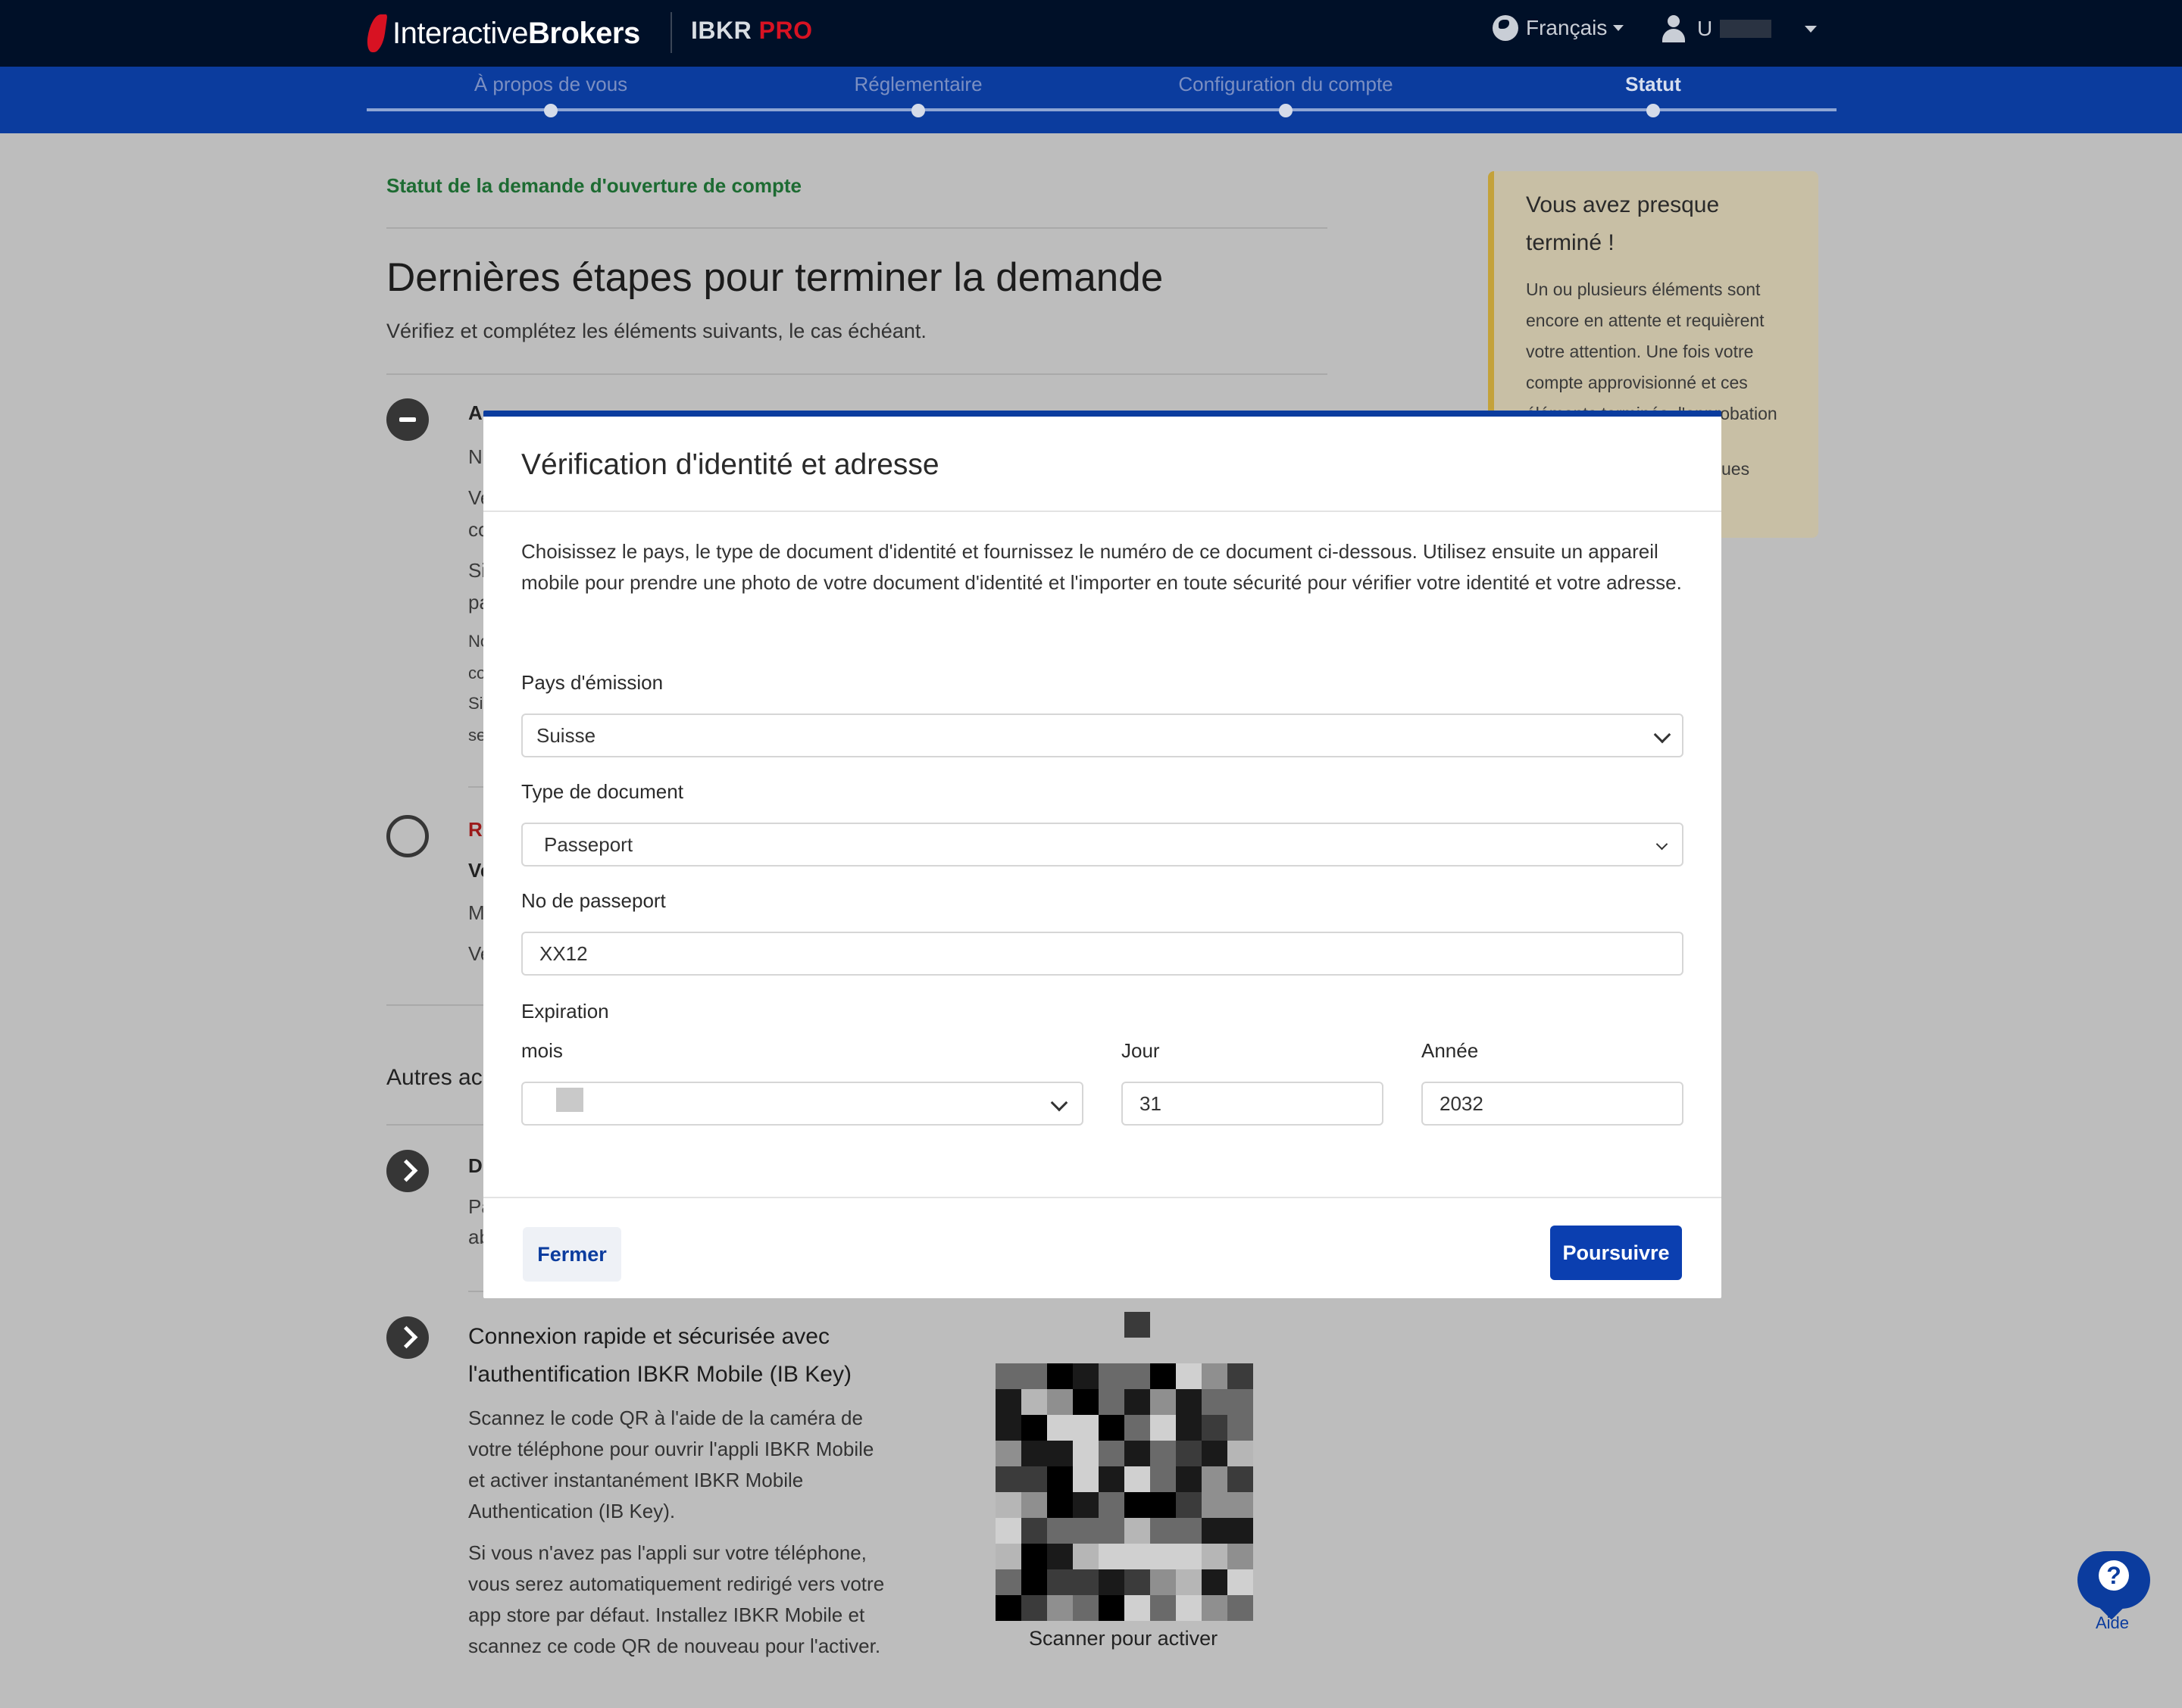 This screenshot has height=1708, width=2182. Describe the element at coordinates (476, 457) in the screenshot. I see `task-text-fragment: N` at that location.